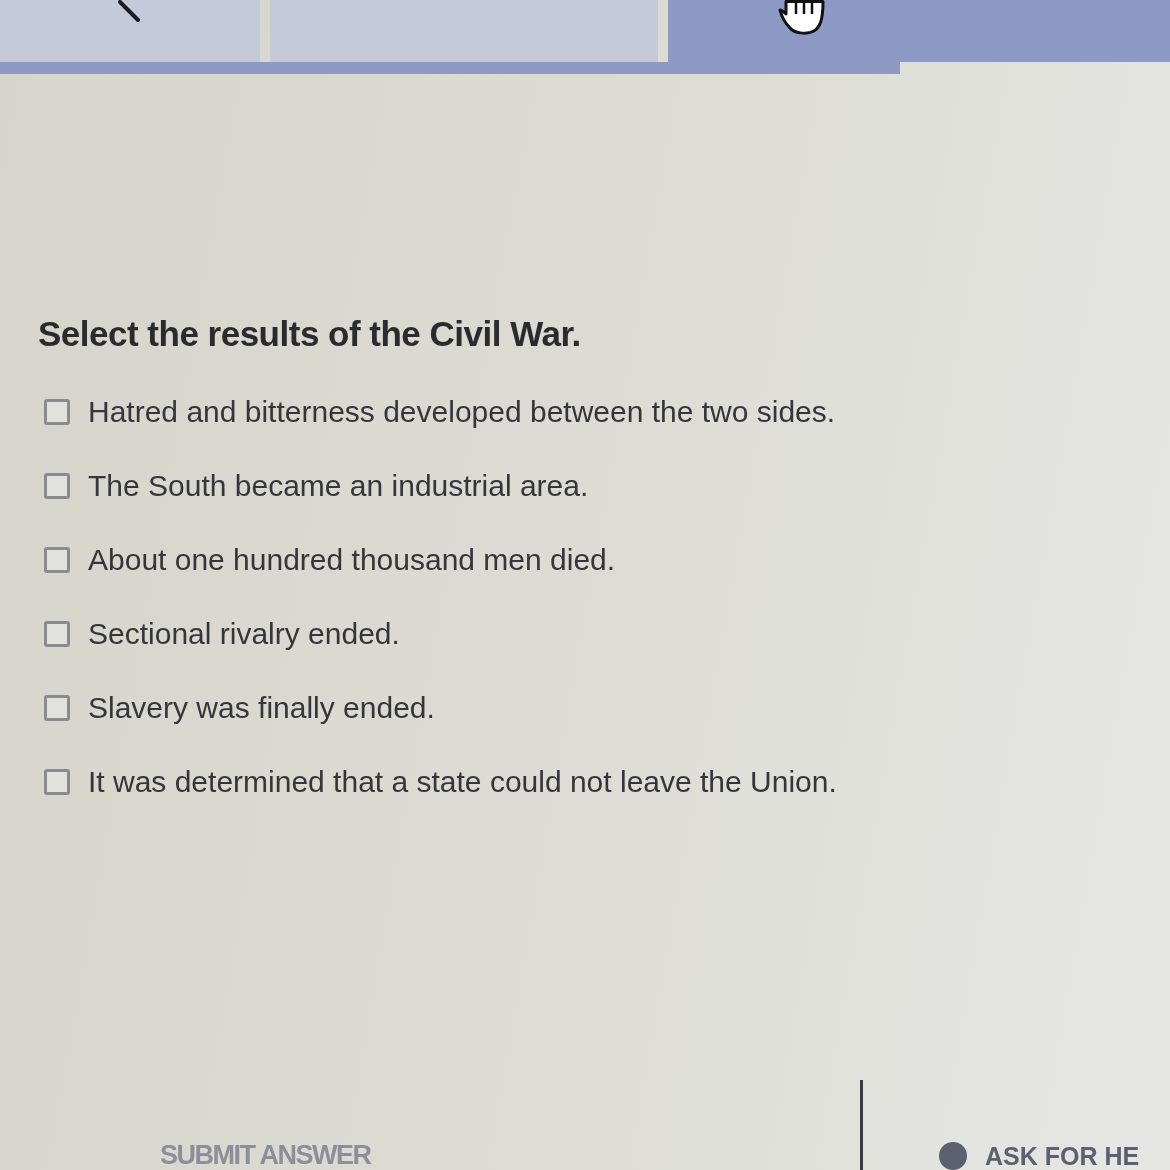 Image resolution: width=1170 pixels, height=1170 pixels. I want to click on question-prompt: Select the results of the Civil War., so click(310, 334).